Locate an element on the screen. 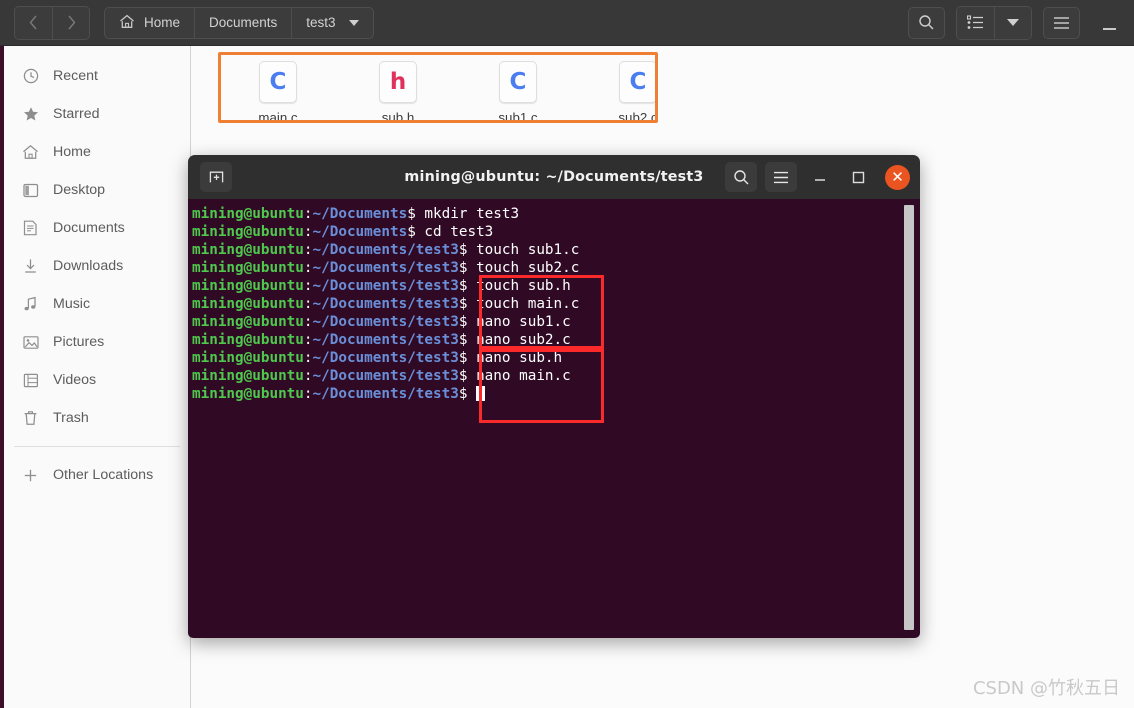  sidebar-item-other-locations: Other Locations is located at coordinates (97, 475).